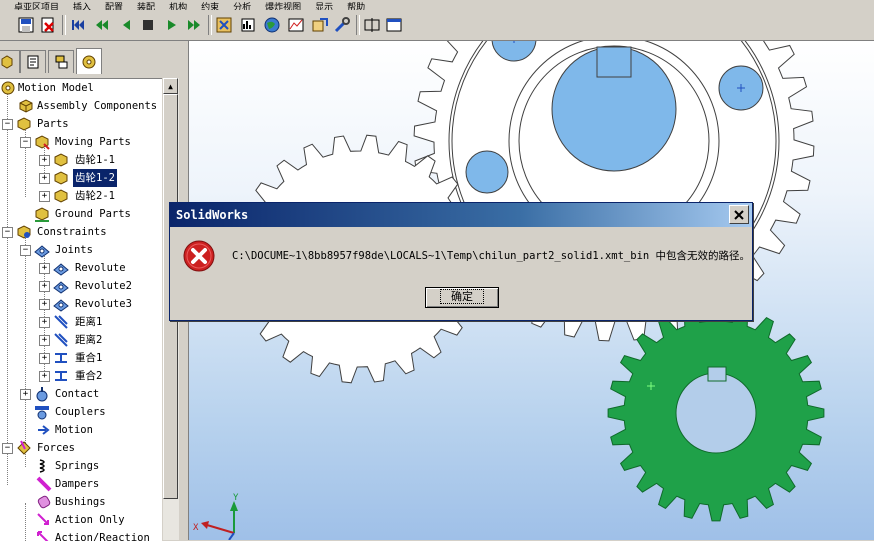 The image size is (874, 541). Describe the element at coordinates (81, 535) in the screenshot. I see `tree-item-action-reaction: Action/Reaction` at that location.